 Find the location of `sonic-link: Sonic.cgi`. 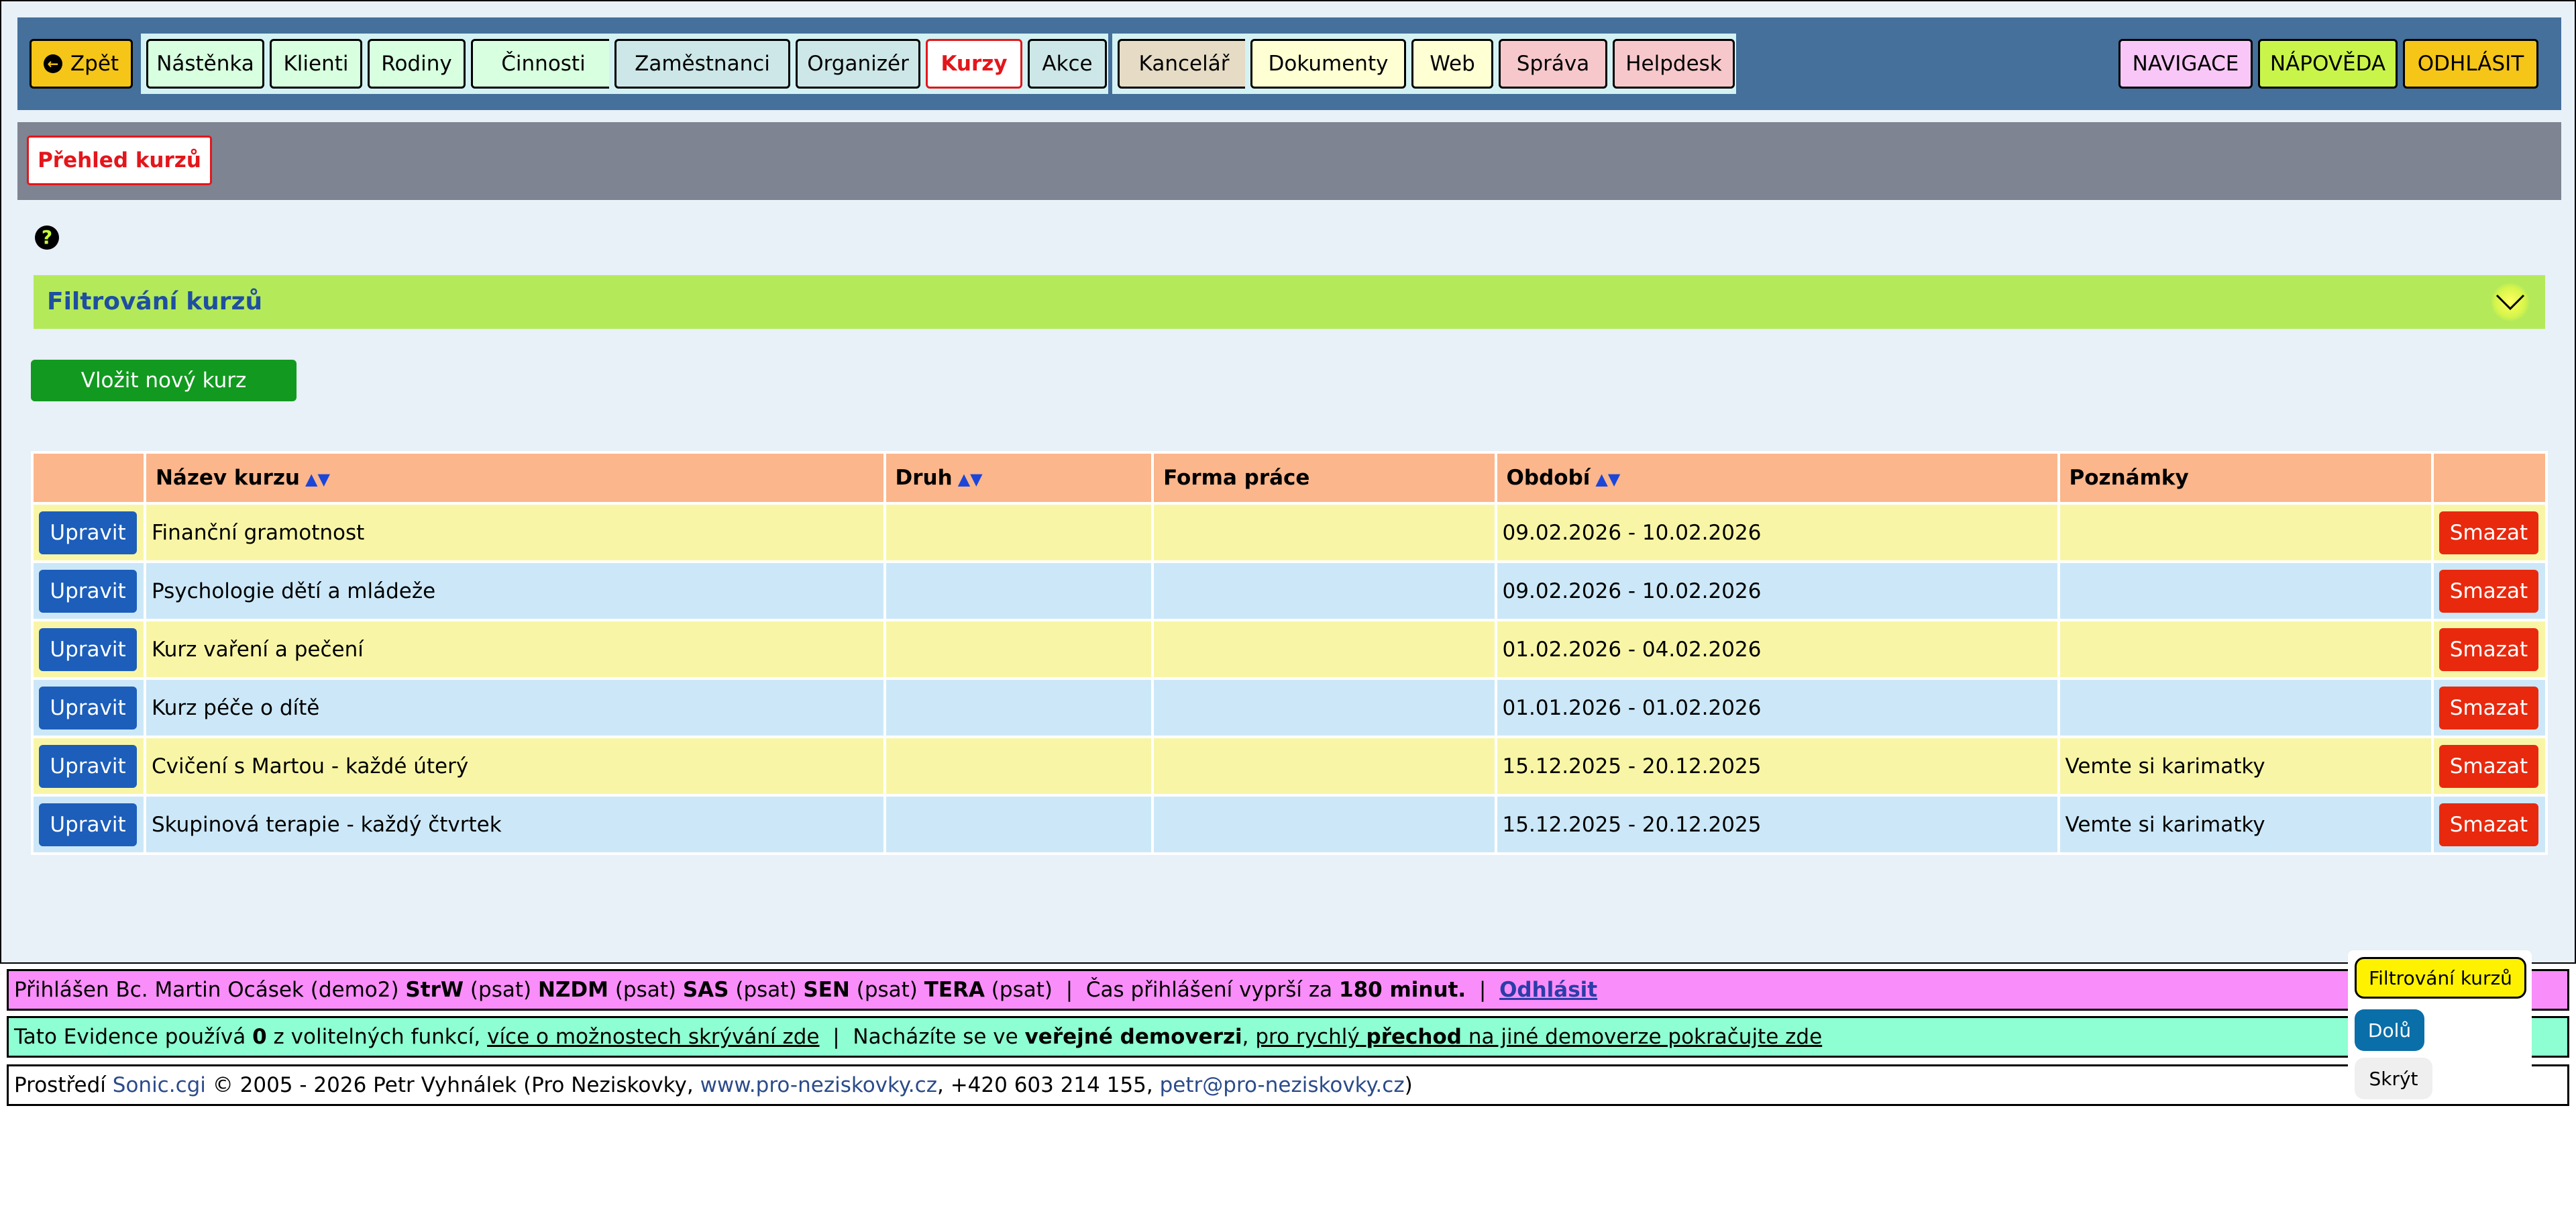

sonic-link: Sonic.cgi is located at coordinates (159, 1085).